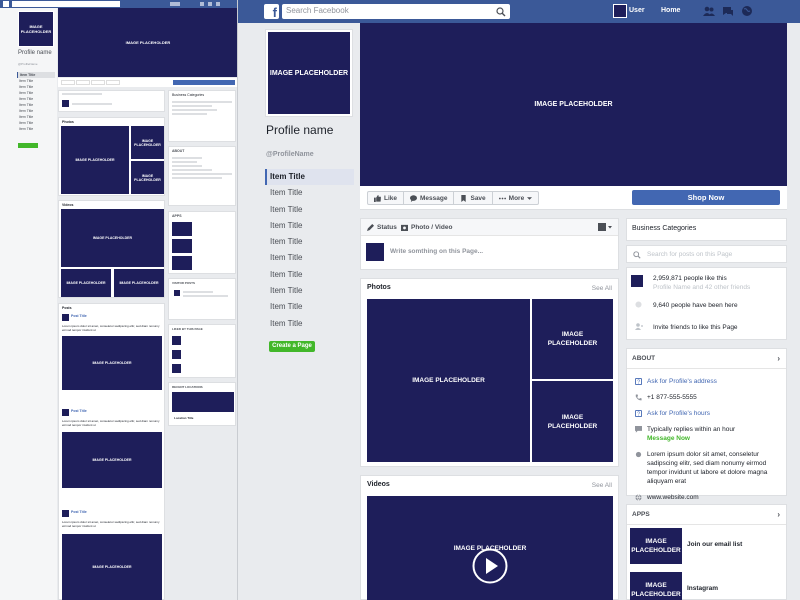 The width and height of the screenshot is (800, 600). Describe the element at coordinates (68, 122) in the screenshot. I see `thumb-photos-title: Photos` at that location.